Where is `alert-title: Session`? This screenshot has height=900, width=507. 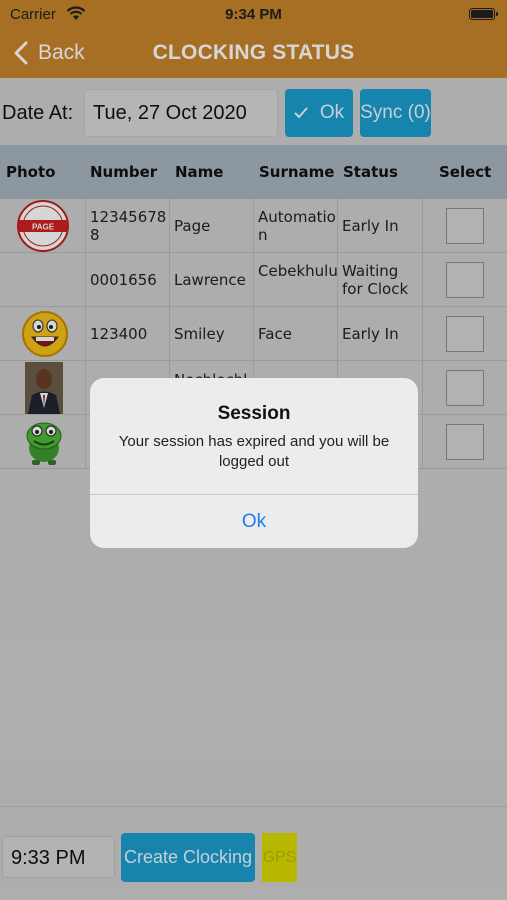 alert-title: Session is located at coordinates (254, 413).